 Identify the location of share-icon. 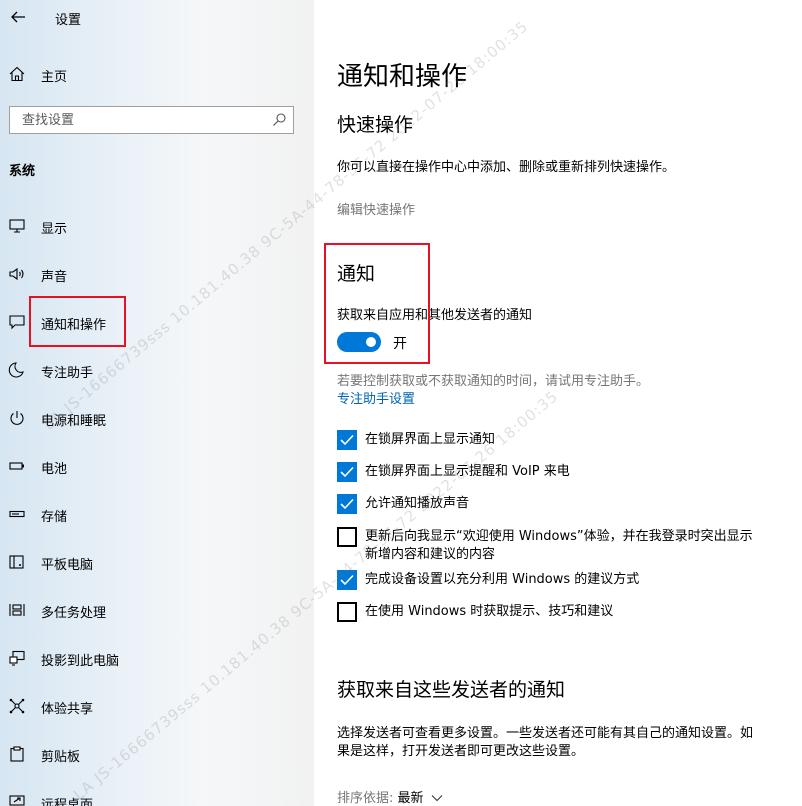
(17, 706).